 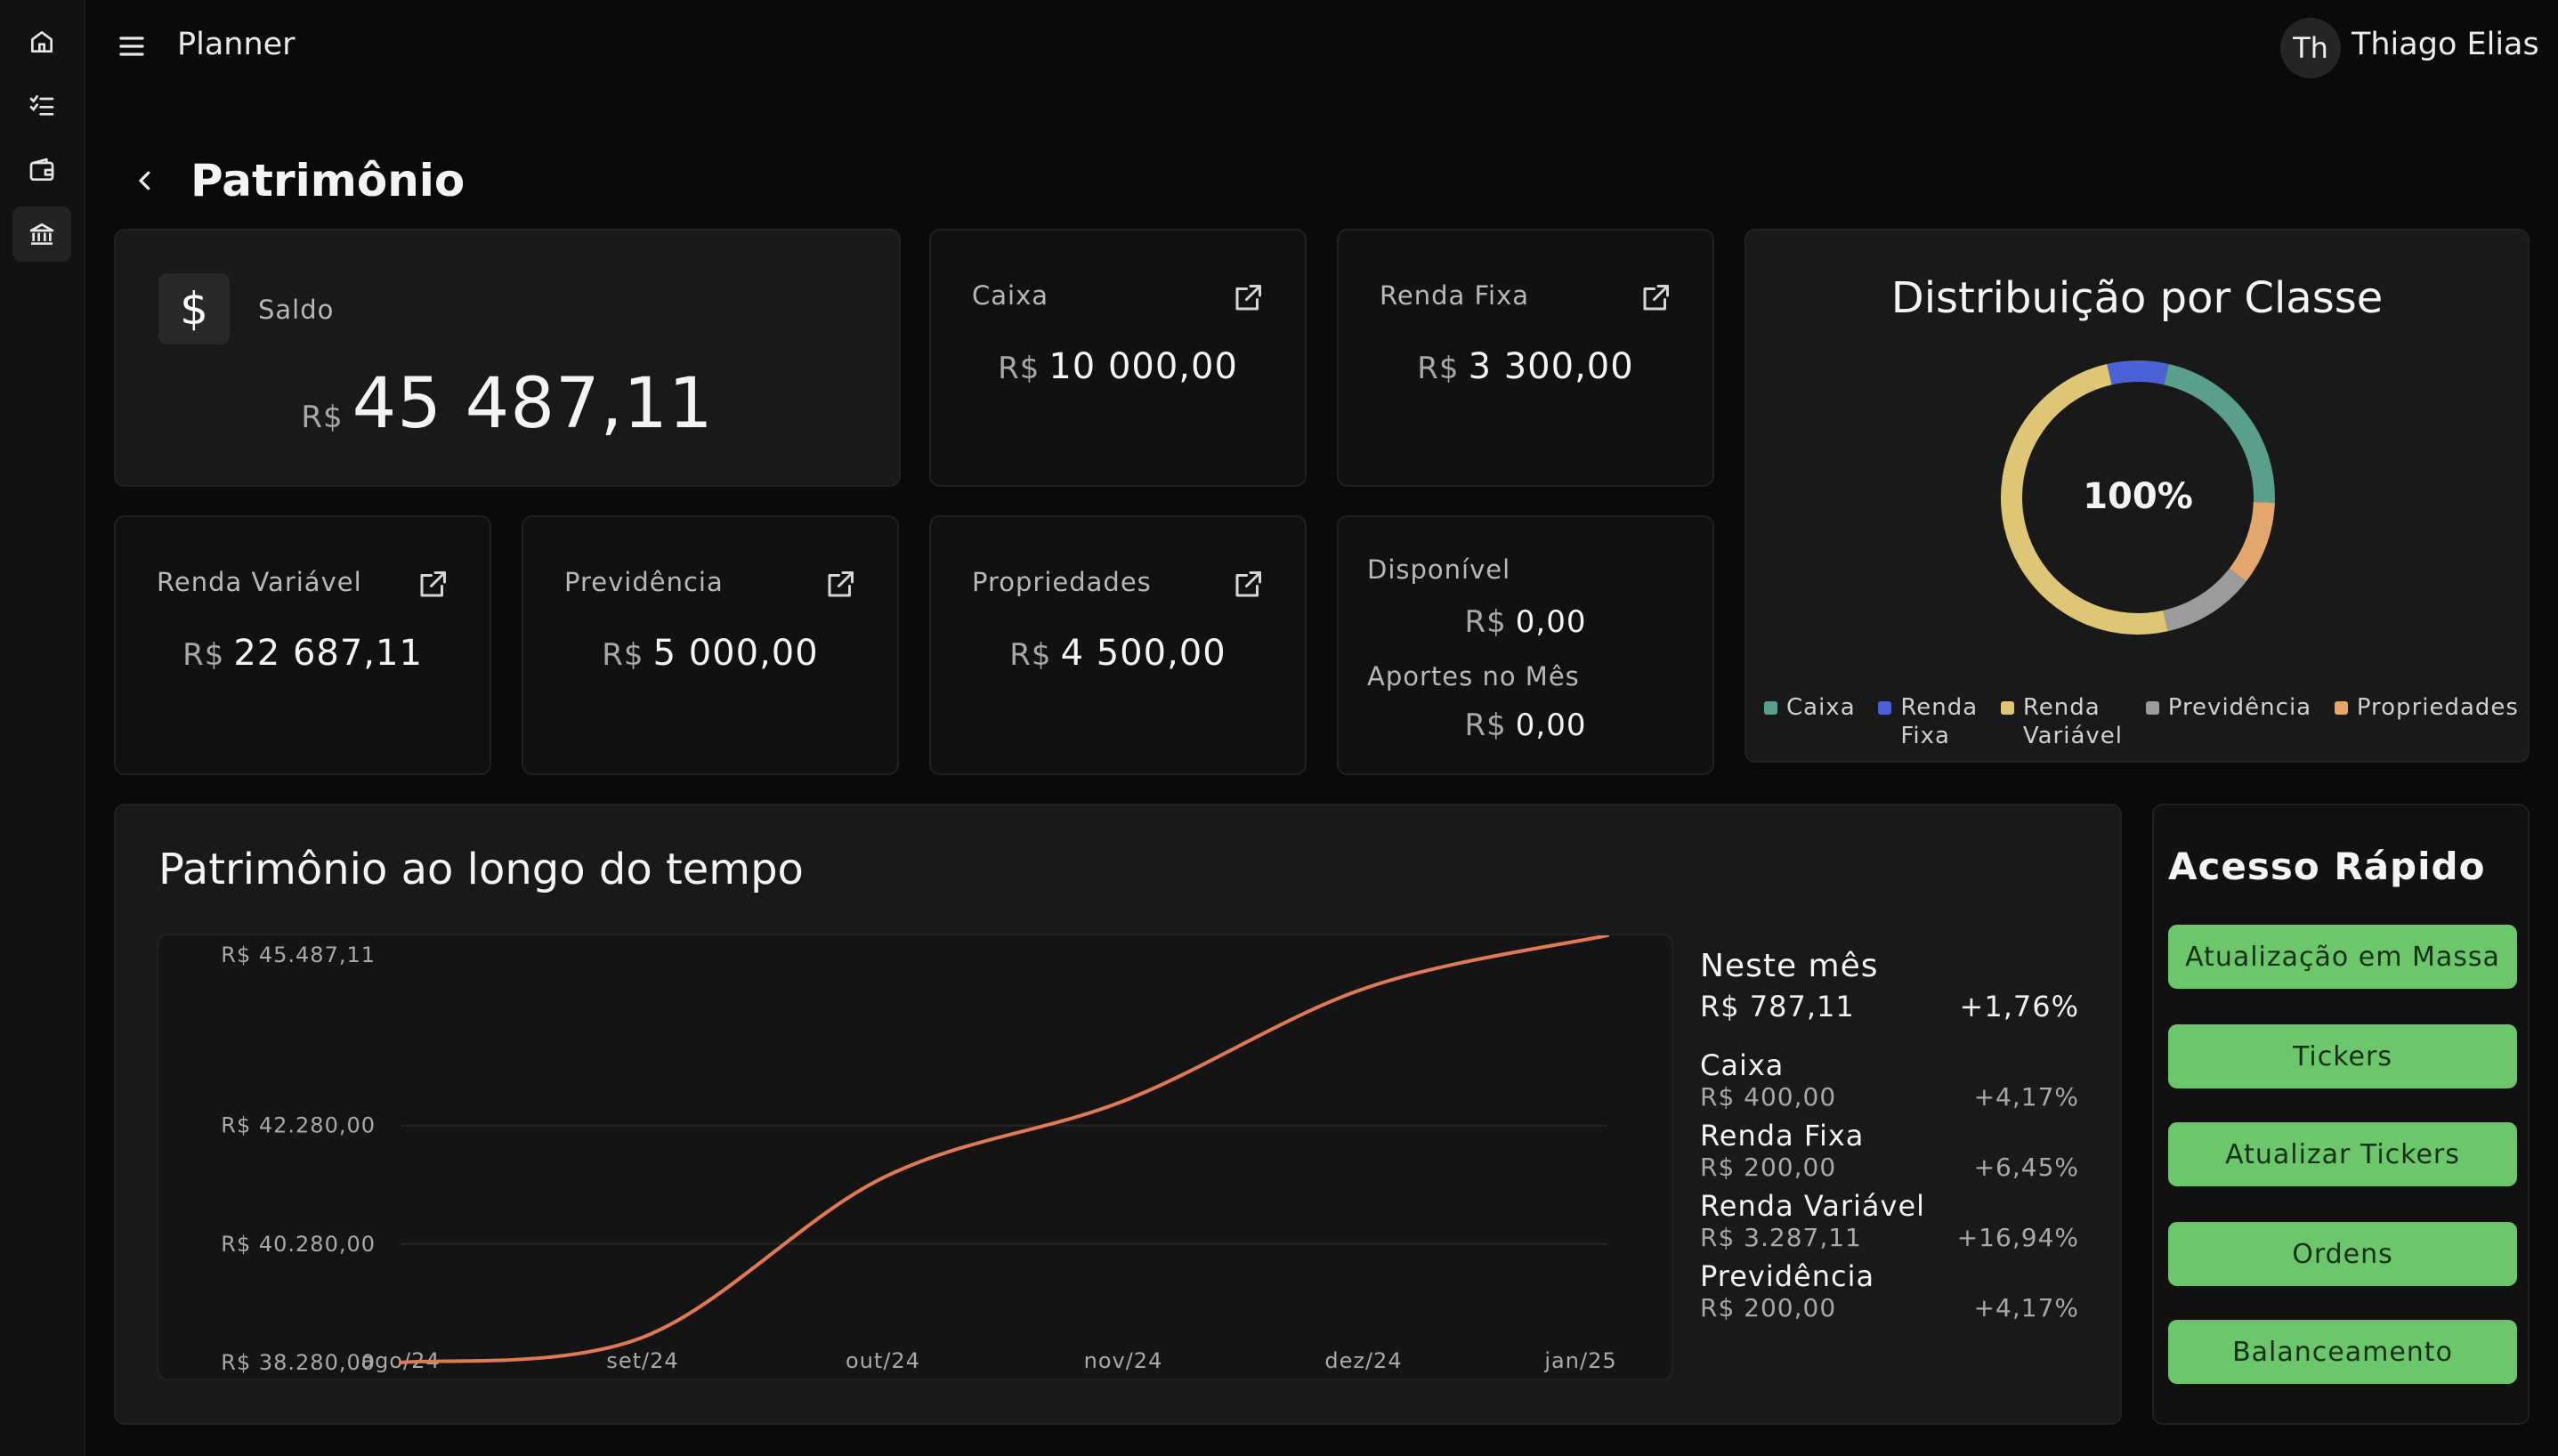 I want to click on checklist-icon, so click(x=41, y=105).